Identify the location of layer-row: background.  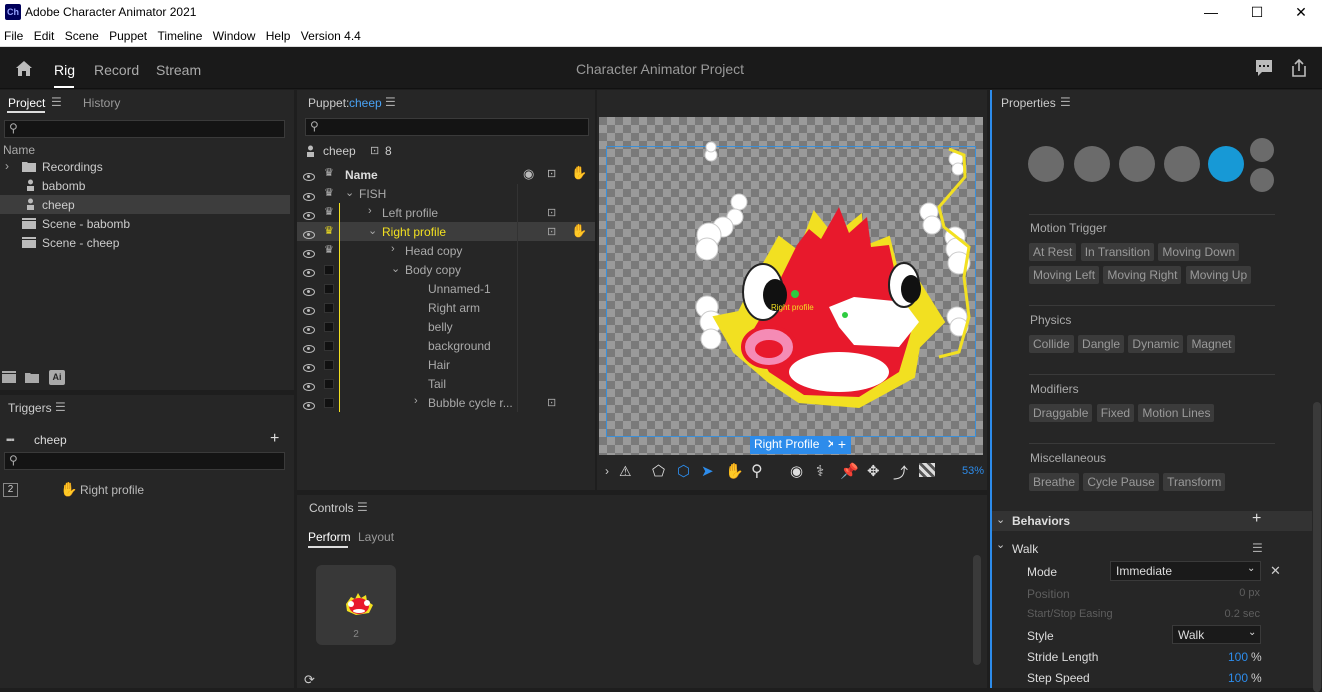
(446, 345).